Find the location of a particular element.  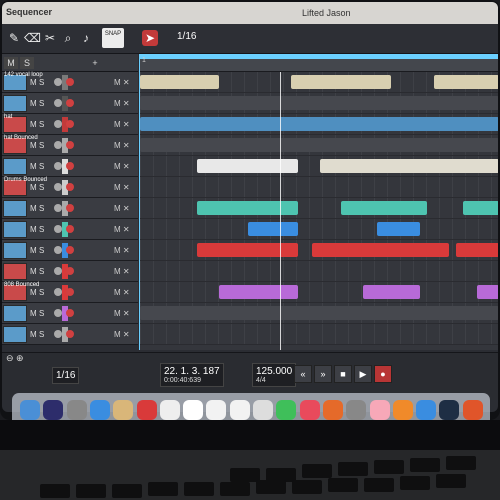

messages-icon is located at coordinates (286, 410).